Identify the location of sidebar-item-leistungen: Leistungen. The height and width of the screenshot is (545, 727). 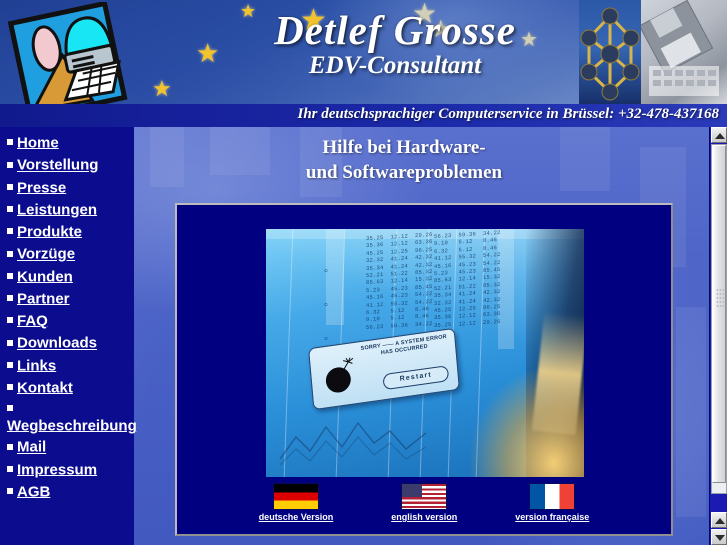
(67, 209).